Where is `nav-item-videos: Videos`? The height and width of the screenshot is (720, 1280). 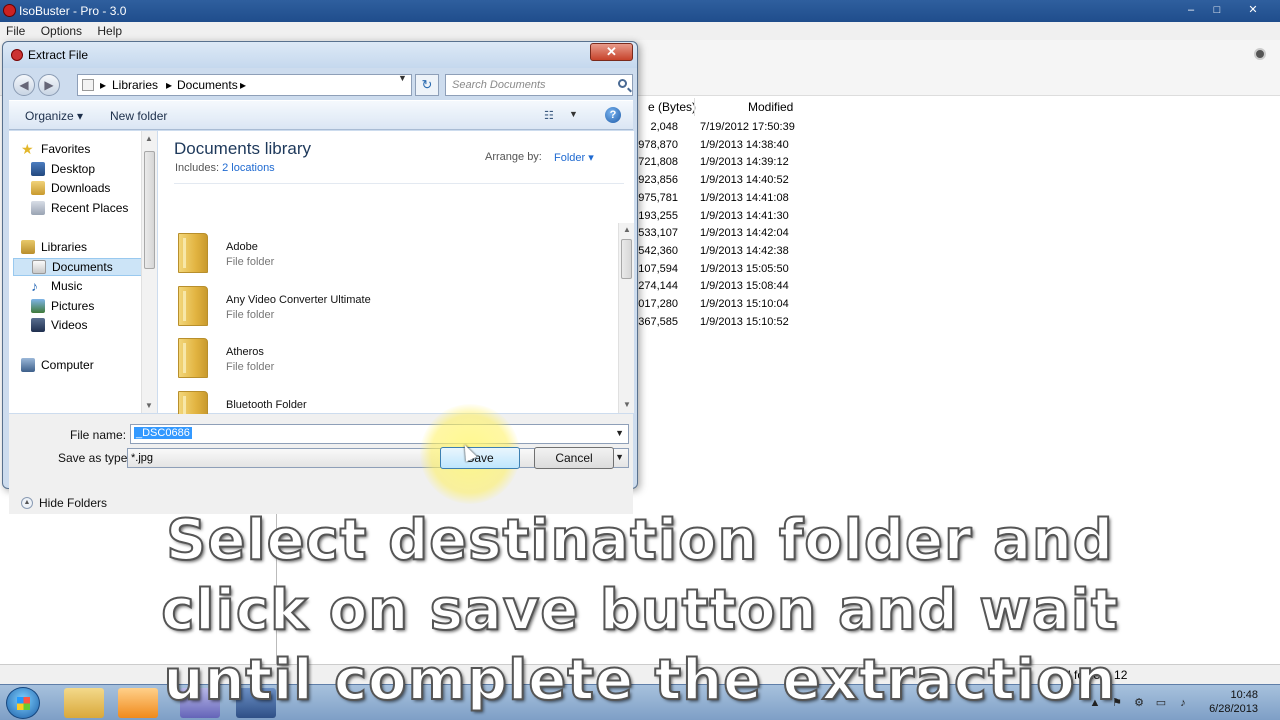
nav-item-videos: Videos is located at coordinates (86, 326).